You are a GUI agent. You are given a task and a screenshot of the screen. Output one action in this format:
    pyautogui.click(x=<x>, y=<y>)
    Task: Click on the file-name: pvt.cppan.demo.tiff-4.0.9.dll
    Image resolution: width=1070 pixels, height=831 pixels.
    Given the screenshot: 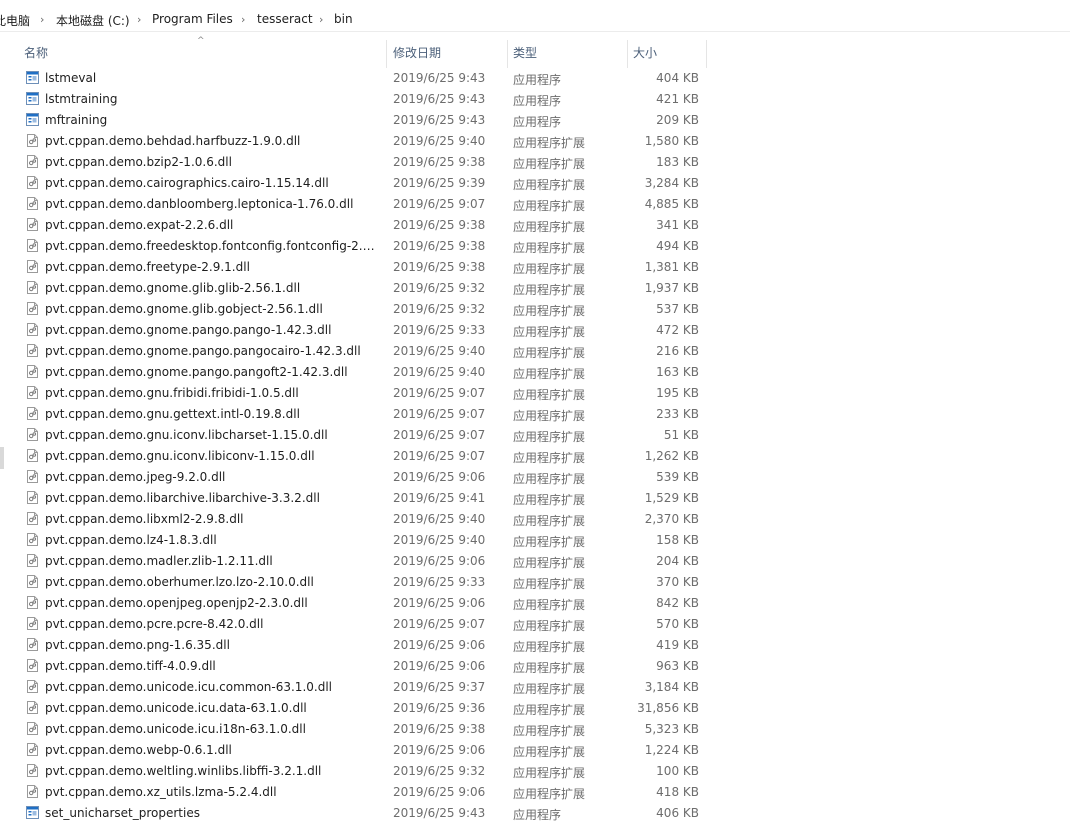 What is the action you would take?
    pyautogui.click(x=130, y=666)
    